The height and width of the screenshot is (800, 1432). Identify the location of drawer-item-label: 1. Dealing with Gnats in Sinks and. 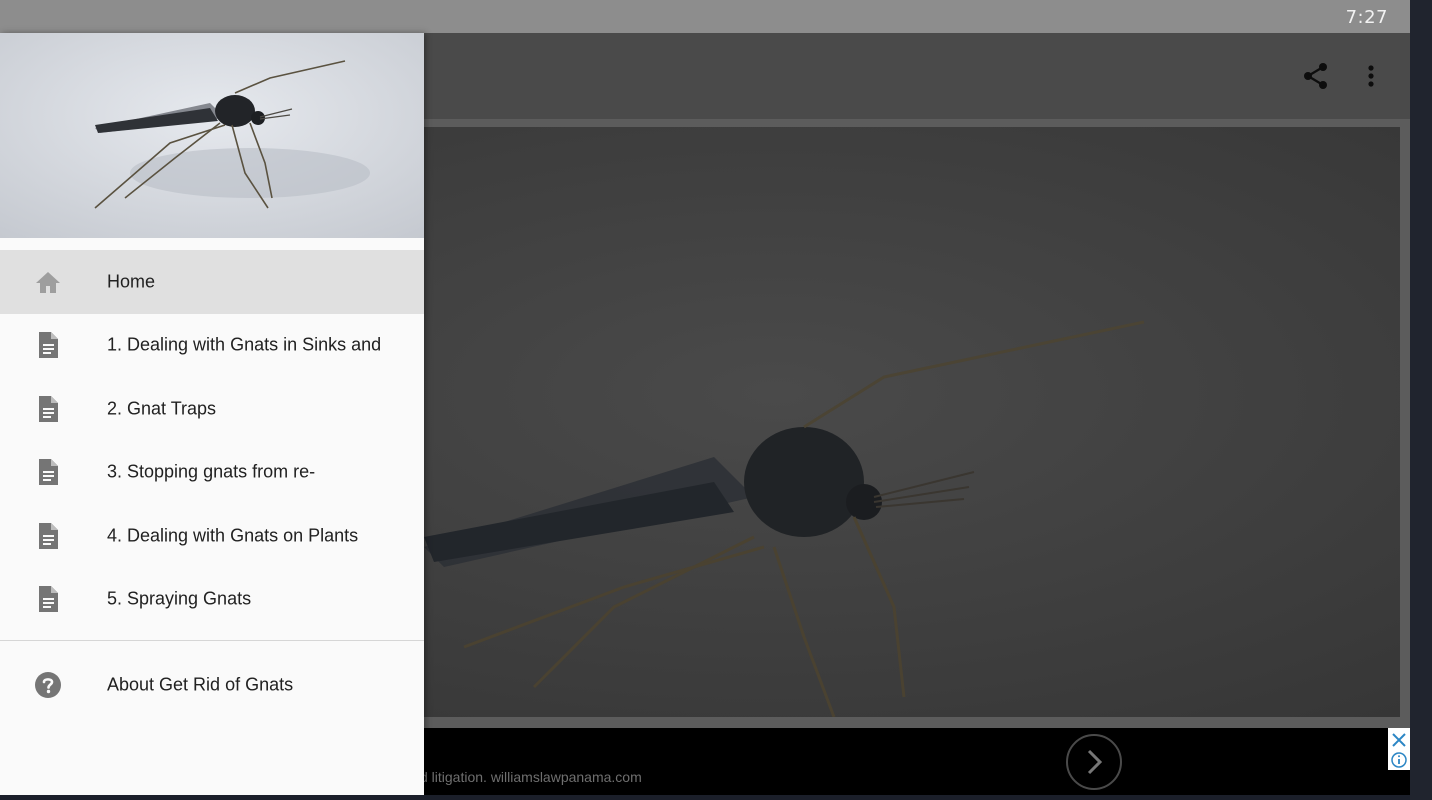
(244, 344).